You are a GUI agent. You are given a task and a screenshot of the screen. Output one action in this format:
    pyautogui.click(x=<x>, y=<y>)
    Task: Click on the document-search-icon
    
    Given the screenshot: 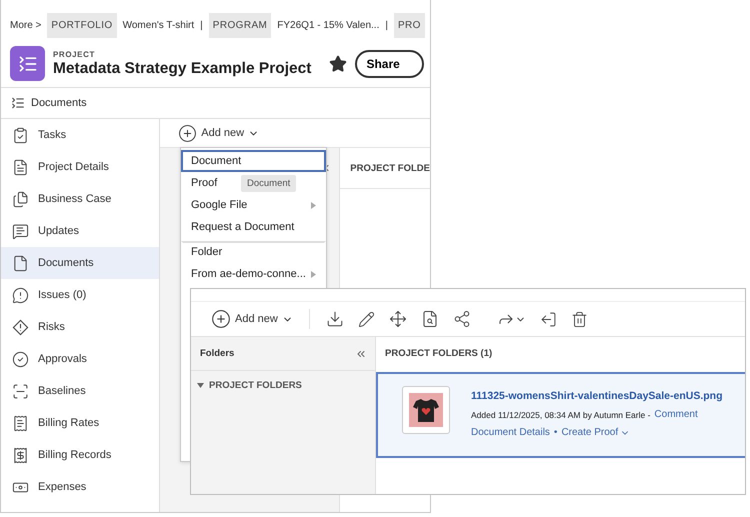 What is the action you would take?
    pyautogui.click(x=429, y=319)
    